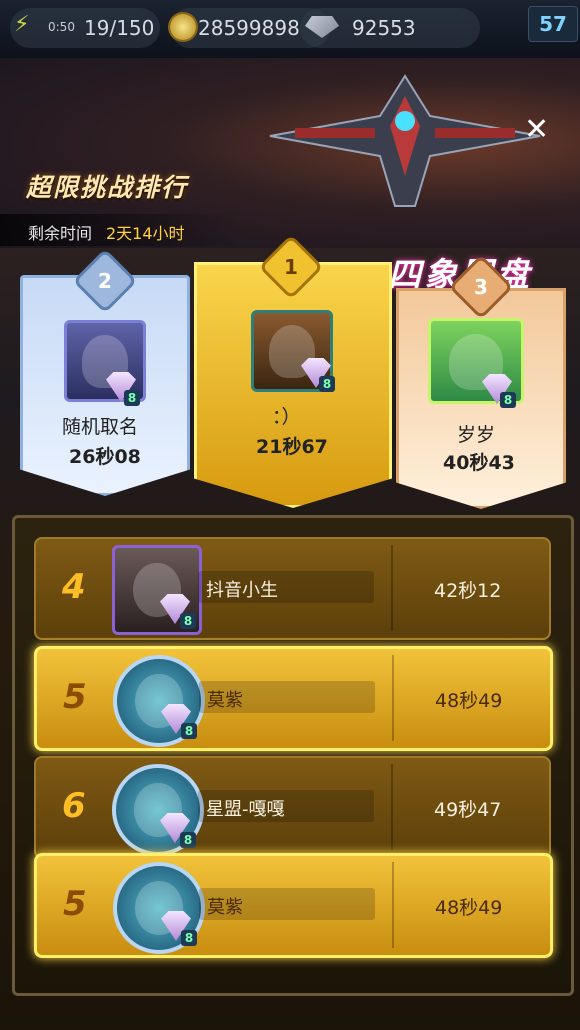  What do you see at coordinates (292, 807) in the screenshot?
I see `list-item: 6 8 星盟-嘎嘎 49秒47` at bounding box center [292, 807].